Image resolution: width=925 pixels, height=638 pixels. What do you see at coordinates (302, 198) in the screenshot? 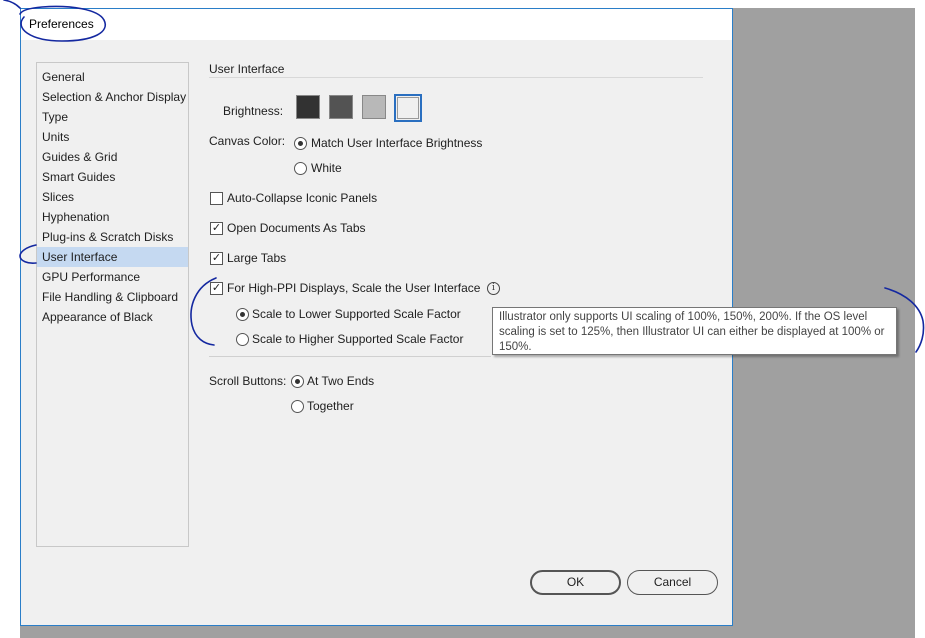
I see `auto-collapse-label: Auto-Collapse Iconic Panels` at bounding box center [302, 198].